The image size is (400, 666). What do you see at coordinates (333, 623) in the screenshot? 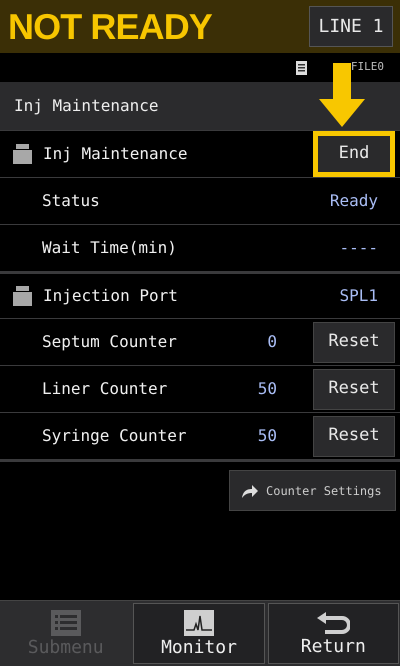
I see `return-icon` at bounding box center [333, 623].